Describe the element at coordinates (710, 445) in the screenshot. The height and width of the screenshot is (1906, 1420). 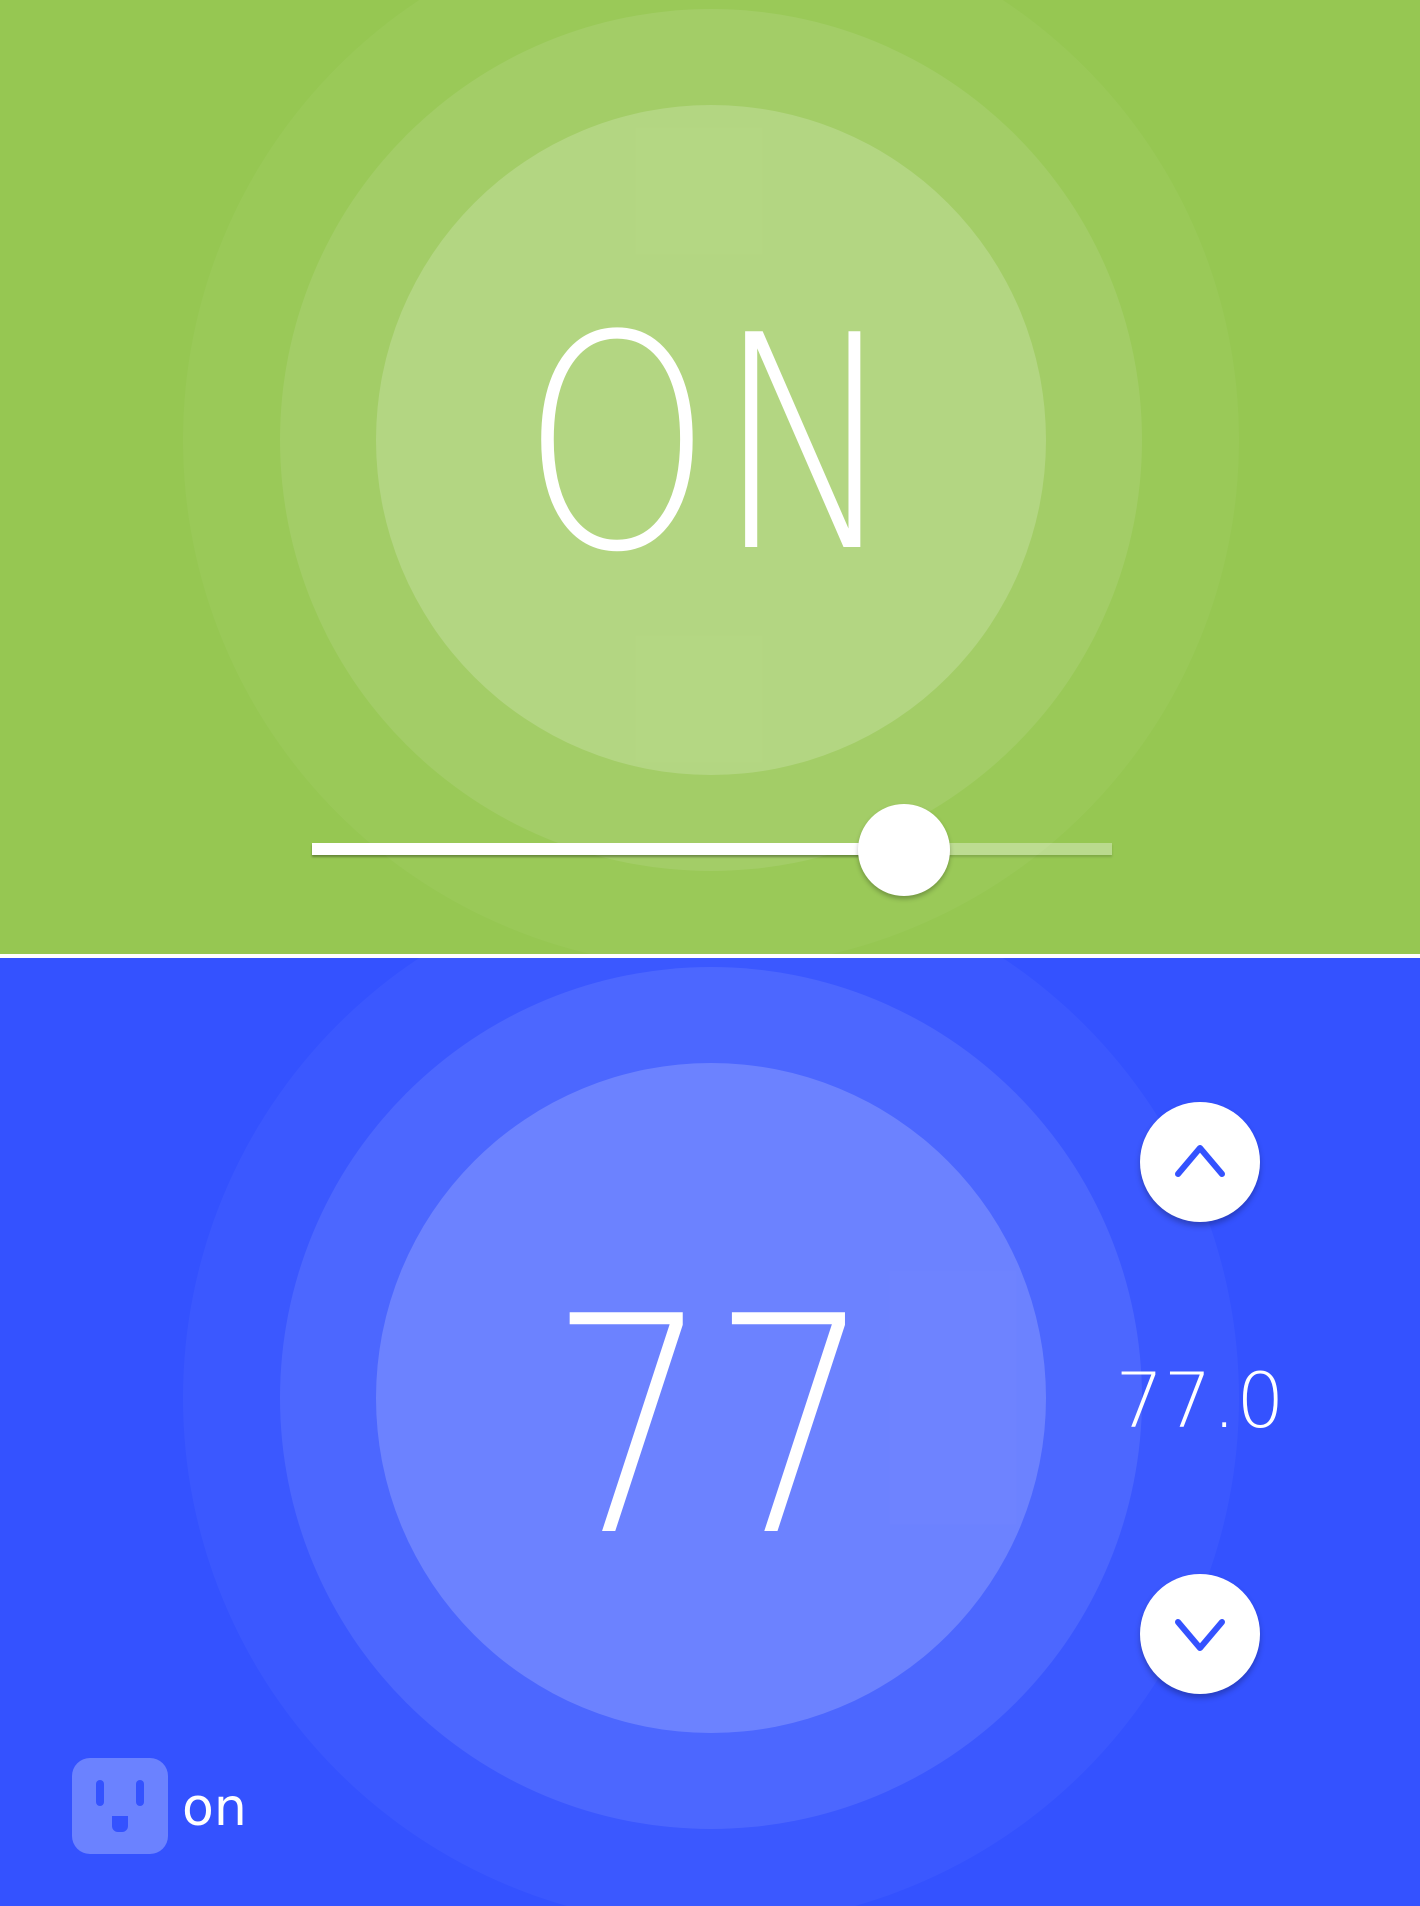
I see `power-state-label: ON` at that location.